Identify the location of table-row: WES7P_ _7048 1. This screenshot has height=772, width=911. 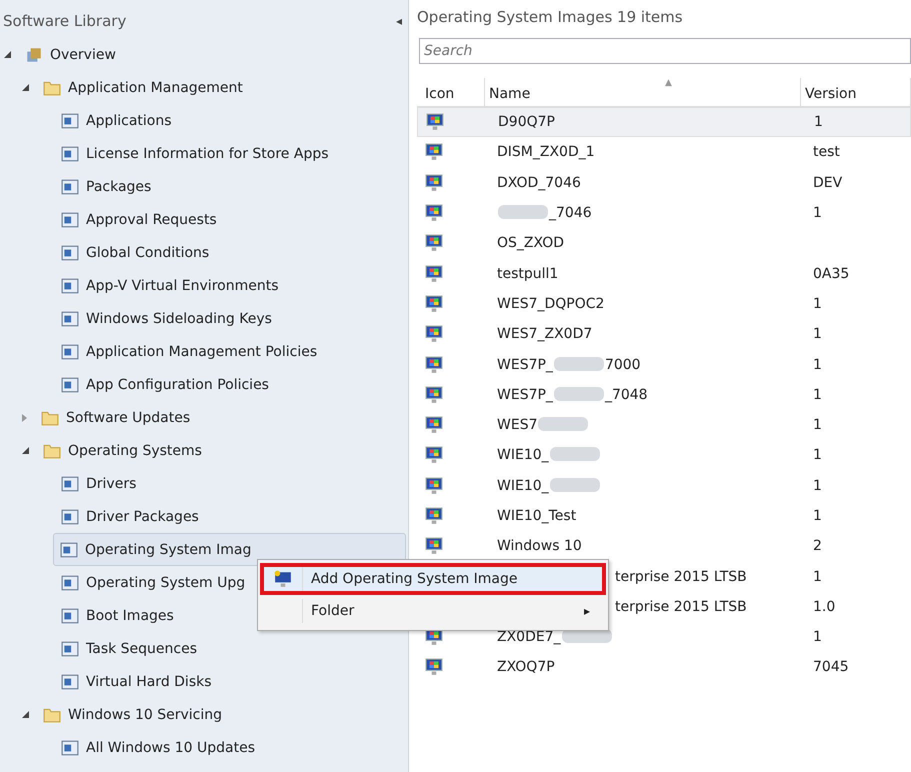
(664, 395).